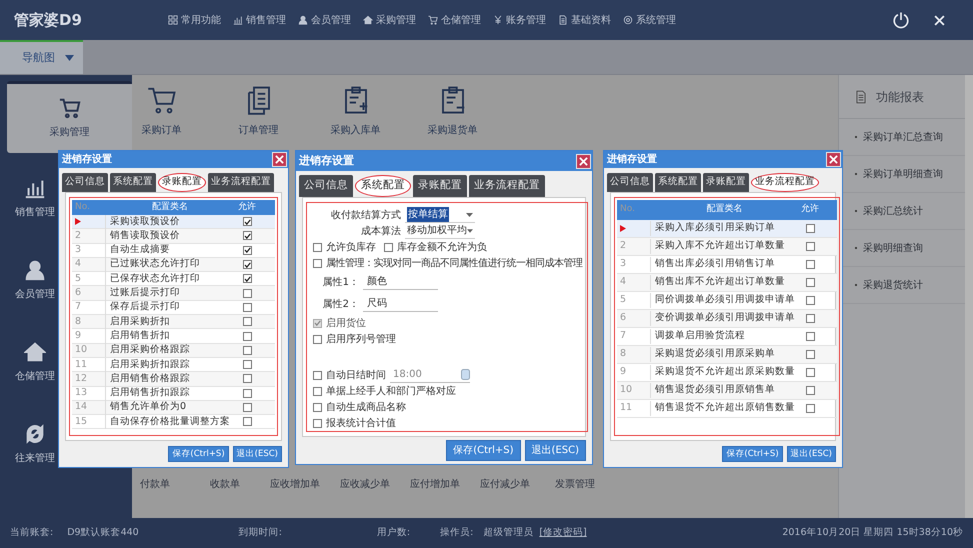 The width and height of the screenshot is (973, 548). I want to click on menu-item: 采购管理, so click(389, 20).